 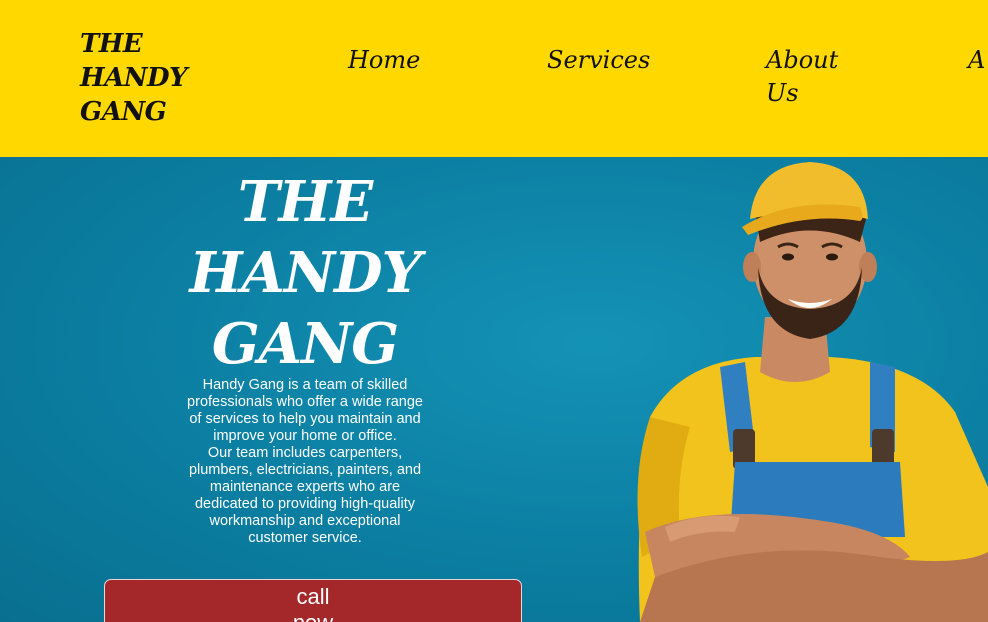 What do you see at coordinates (313, 603) in the screenshot?
I see `call-now-label: call now` at bounding box center [313, 603].